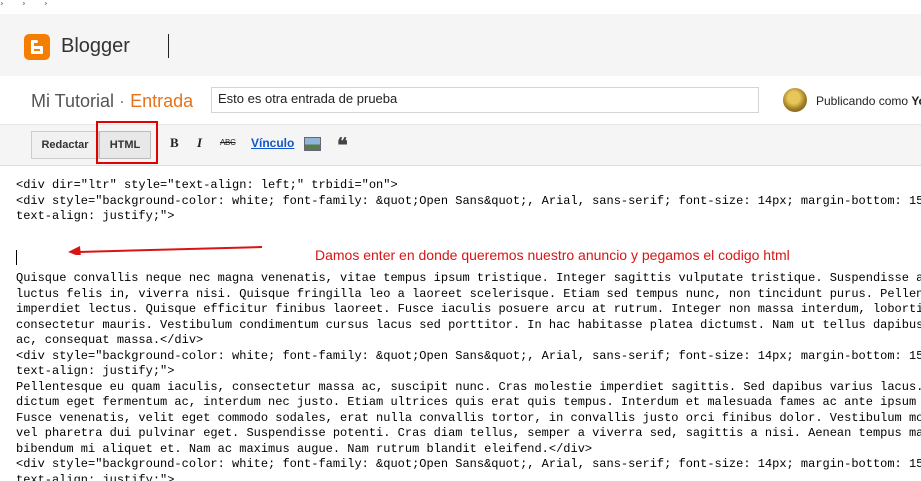 Image resolution: width=921 pixels, height=481 pixels. Describe the element at coordinates (65, 145) in the screenshot. I see `compose-mode-button: Redactar` at that location.